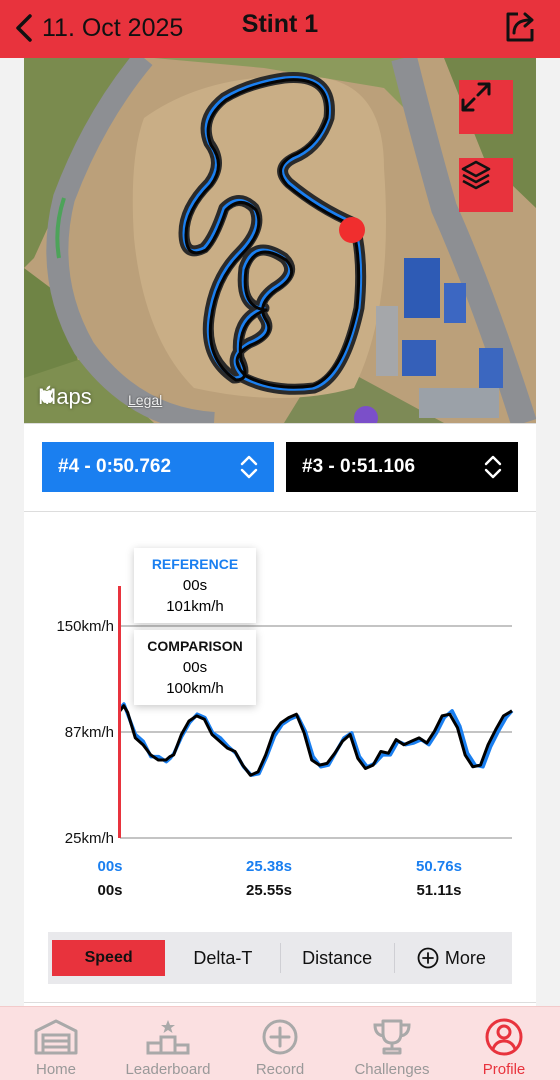 This screenshot has width=560, height=1080. Describe the element at coordinates (392, 1037) in the screenshot. I see `trophy-icon` at that location.